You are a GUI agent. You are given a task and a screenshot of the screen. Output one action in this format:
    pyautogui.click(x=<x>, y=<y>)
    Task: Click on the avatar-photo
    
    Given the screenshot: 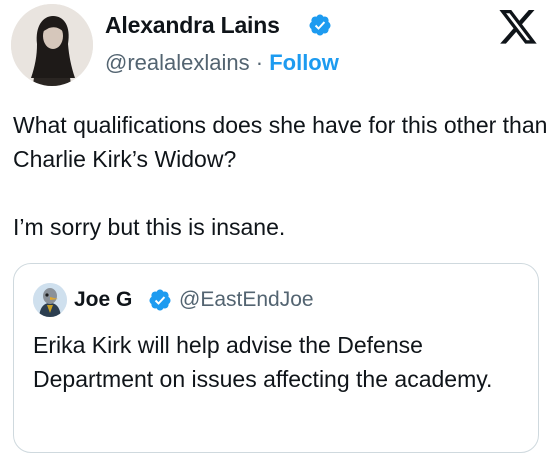 What is the action you would take?
    pyautogui.click(x=52, y=45)
    